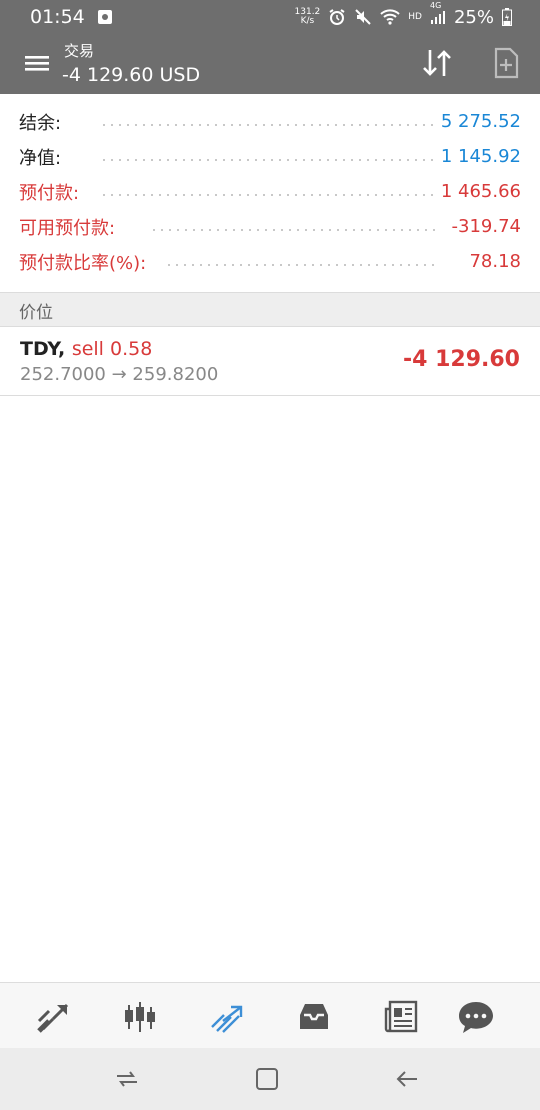  I want to click on summary-row-margin: 预付款: 1 465.66, so click(270, 191).